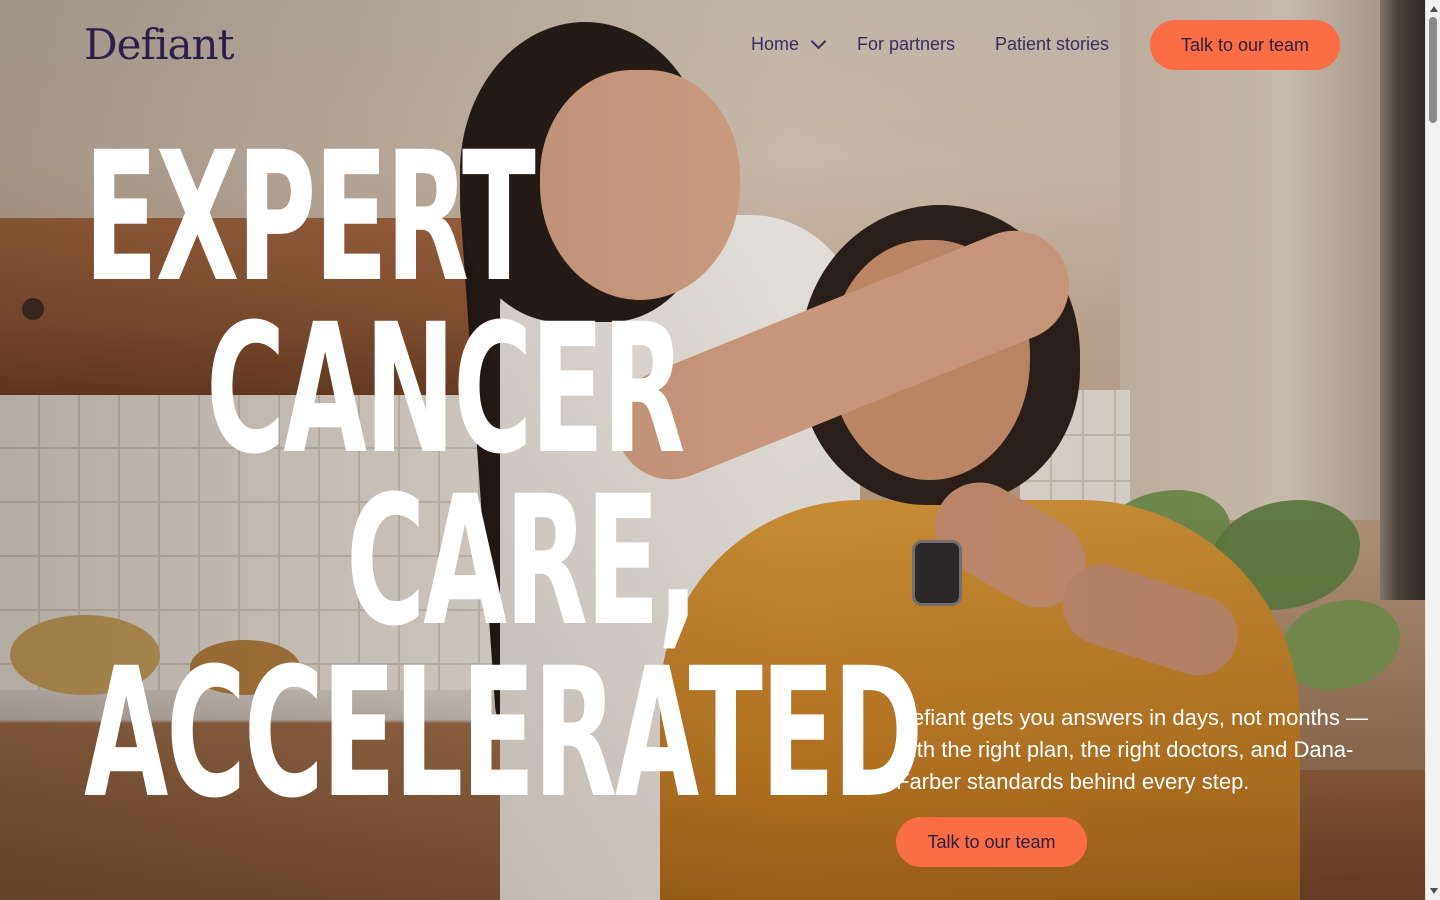  I want to click on talk-to-team-button-header: Talk to our team, so click(1245, 45).